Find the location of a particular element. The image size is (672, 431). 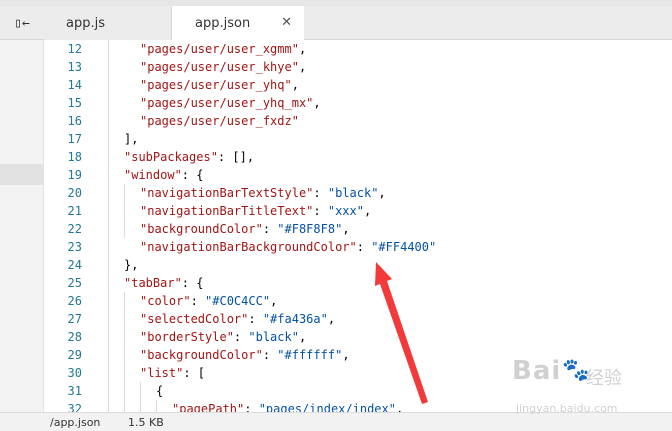

code-text: "pages/user/user_yhq", is located at coordinates (219, 85).